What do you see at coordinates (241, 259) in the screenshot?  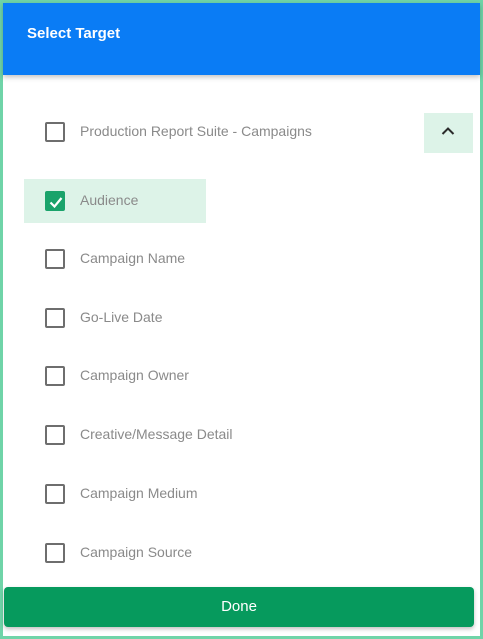 I see `list-item-campaign-name: Campaign Name` at bounding box center [241, 259].